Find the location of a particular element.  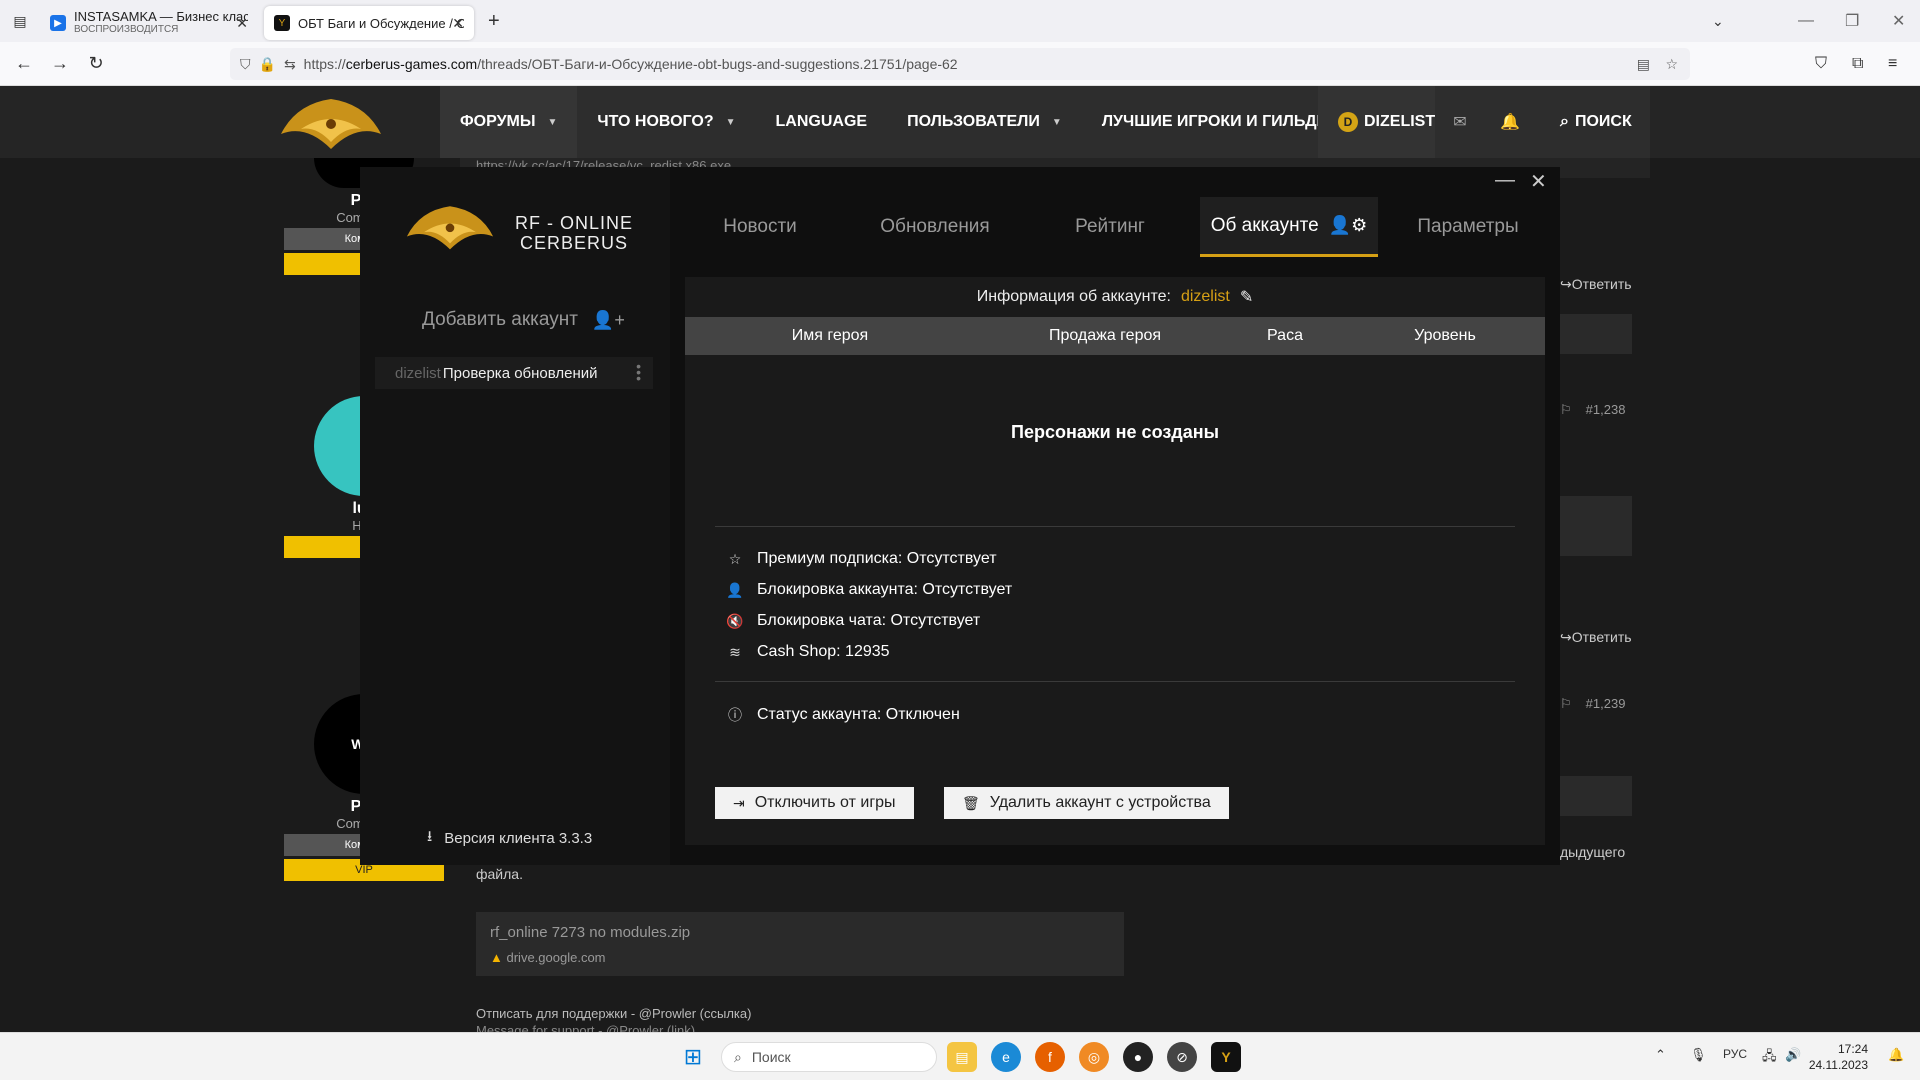

network-icon: 🖧 is located at coordinates (1769, 1058).